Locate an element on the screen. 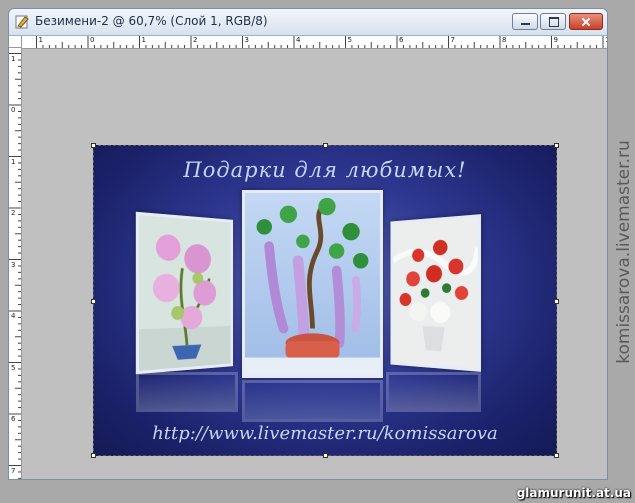 The height and width of the screenshot is (503, 635). transform-handle-middle-right is located at coordinates (556, 301).